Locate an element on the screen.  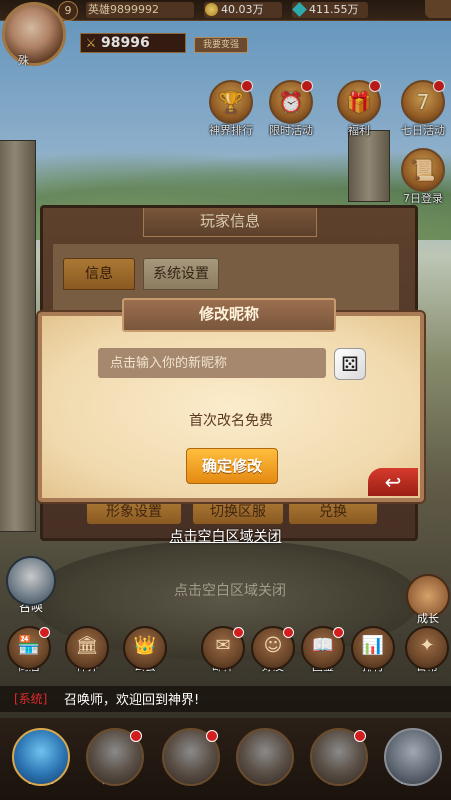
artifact-icon is located at coordinates (265, 757).